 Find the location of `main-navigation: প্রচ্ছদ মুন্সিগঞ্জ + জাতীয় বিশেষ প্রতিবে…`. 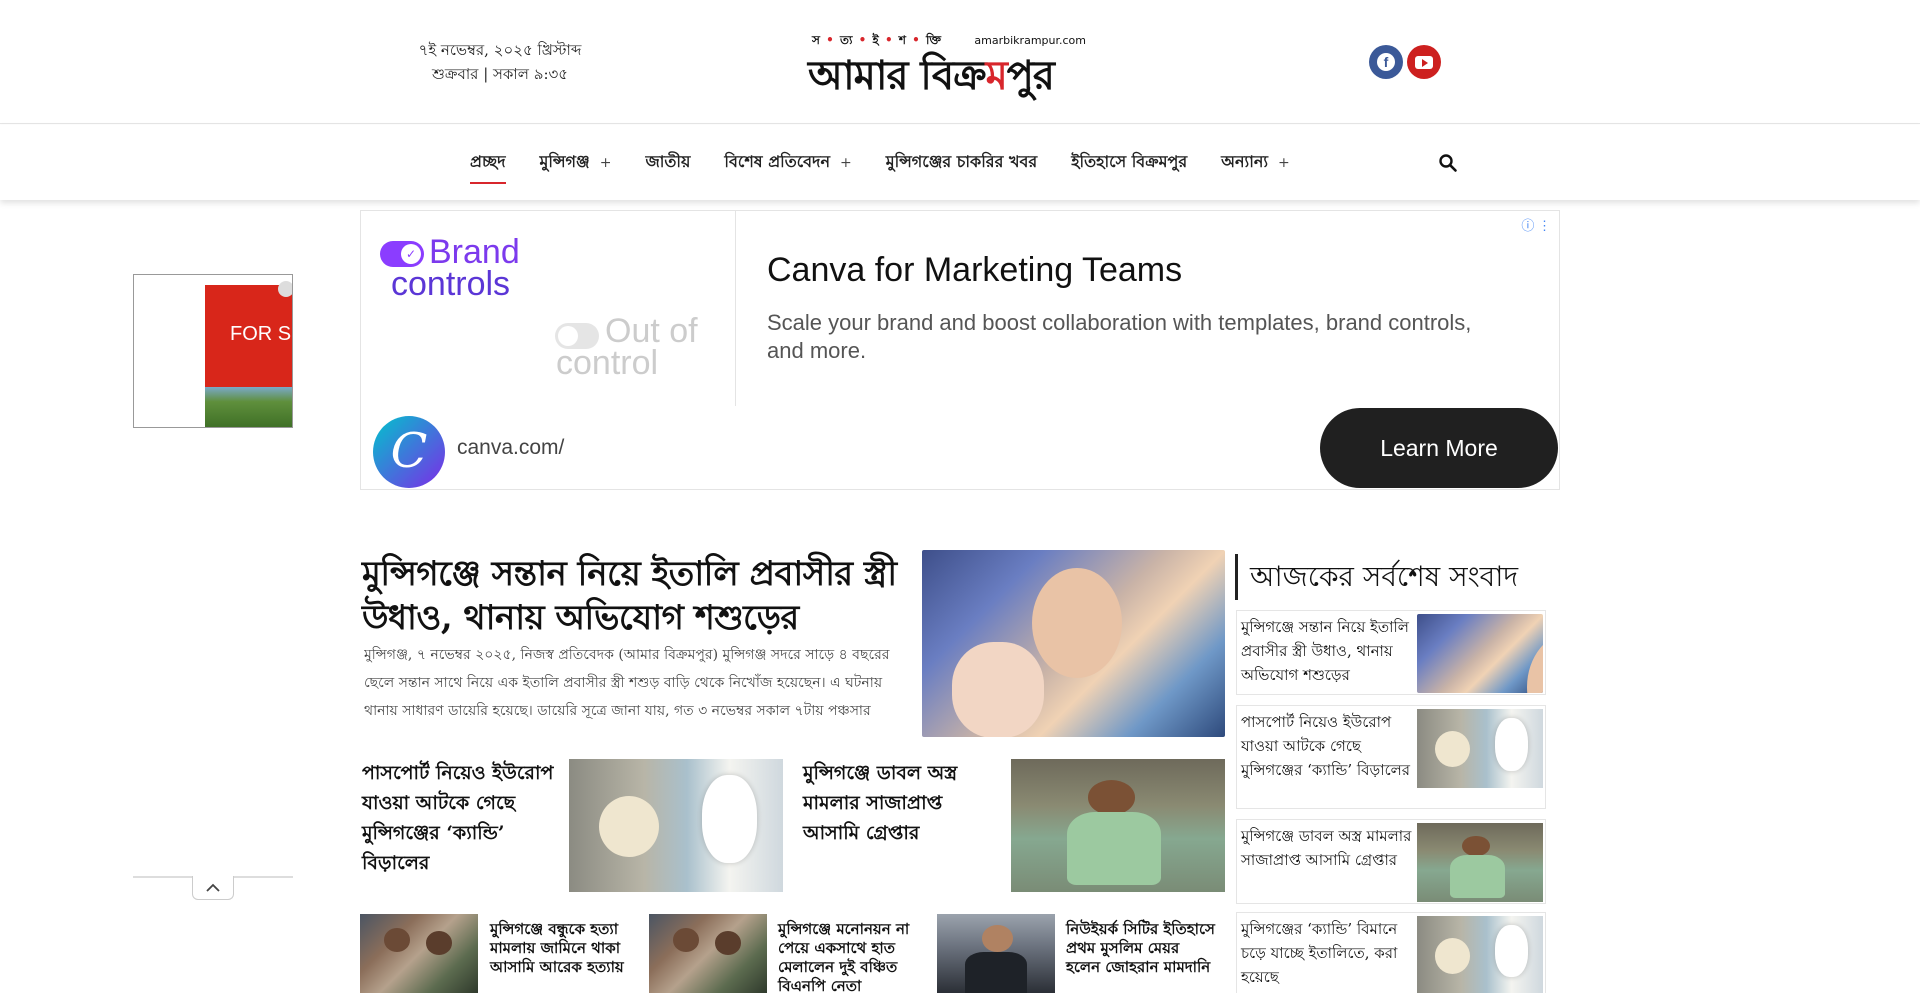

main-navigation: প্রচ্ছদ মুন্সিগঞ্জ + জাতীয় বিশেষ প্রতিবে… is located at coordinates (960, 162).